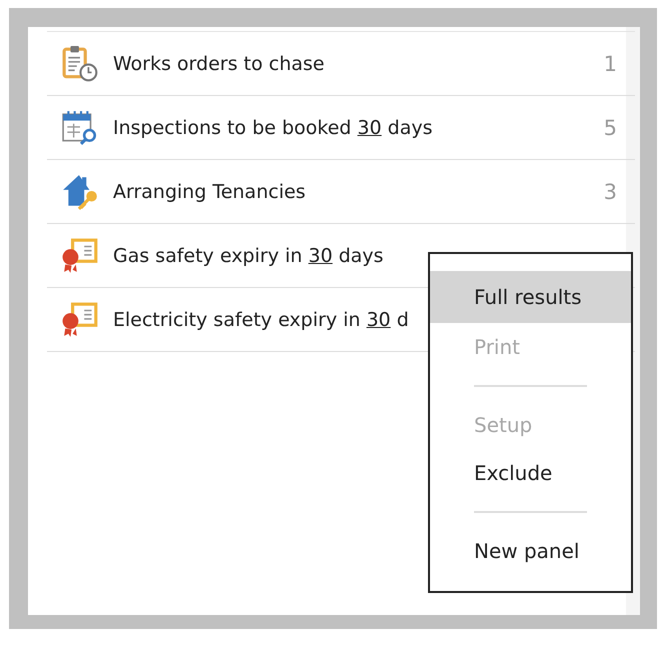 The height and width of the screenshot is (651, 667). Describe the element at coordinates (80, 127) in the screenshot. I see `calendar-search-icon` at that location.